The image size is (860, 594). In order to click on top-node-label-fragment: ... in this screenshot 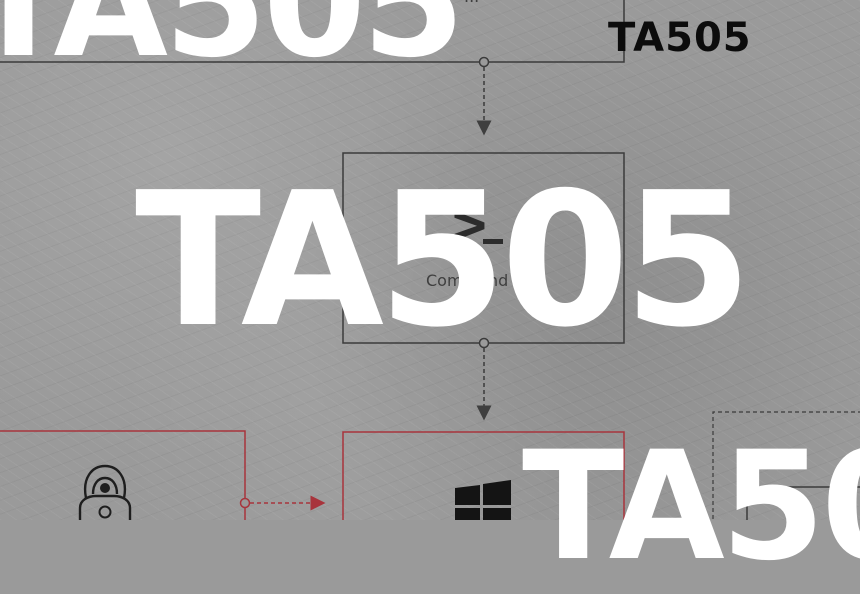, I will do `click(471, 3)`.